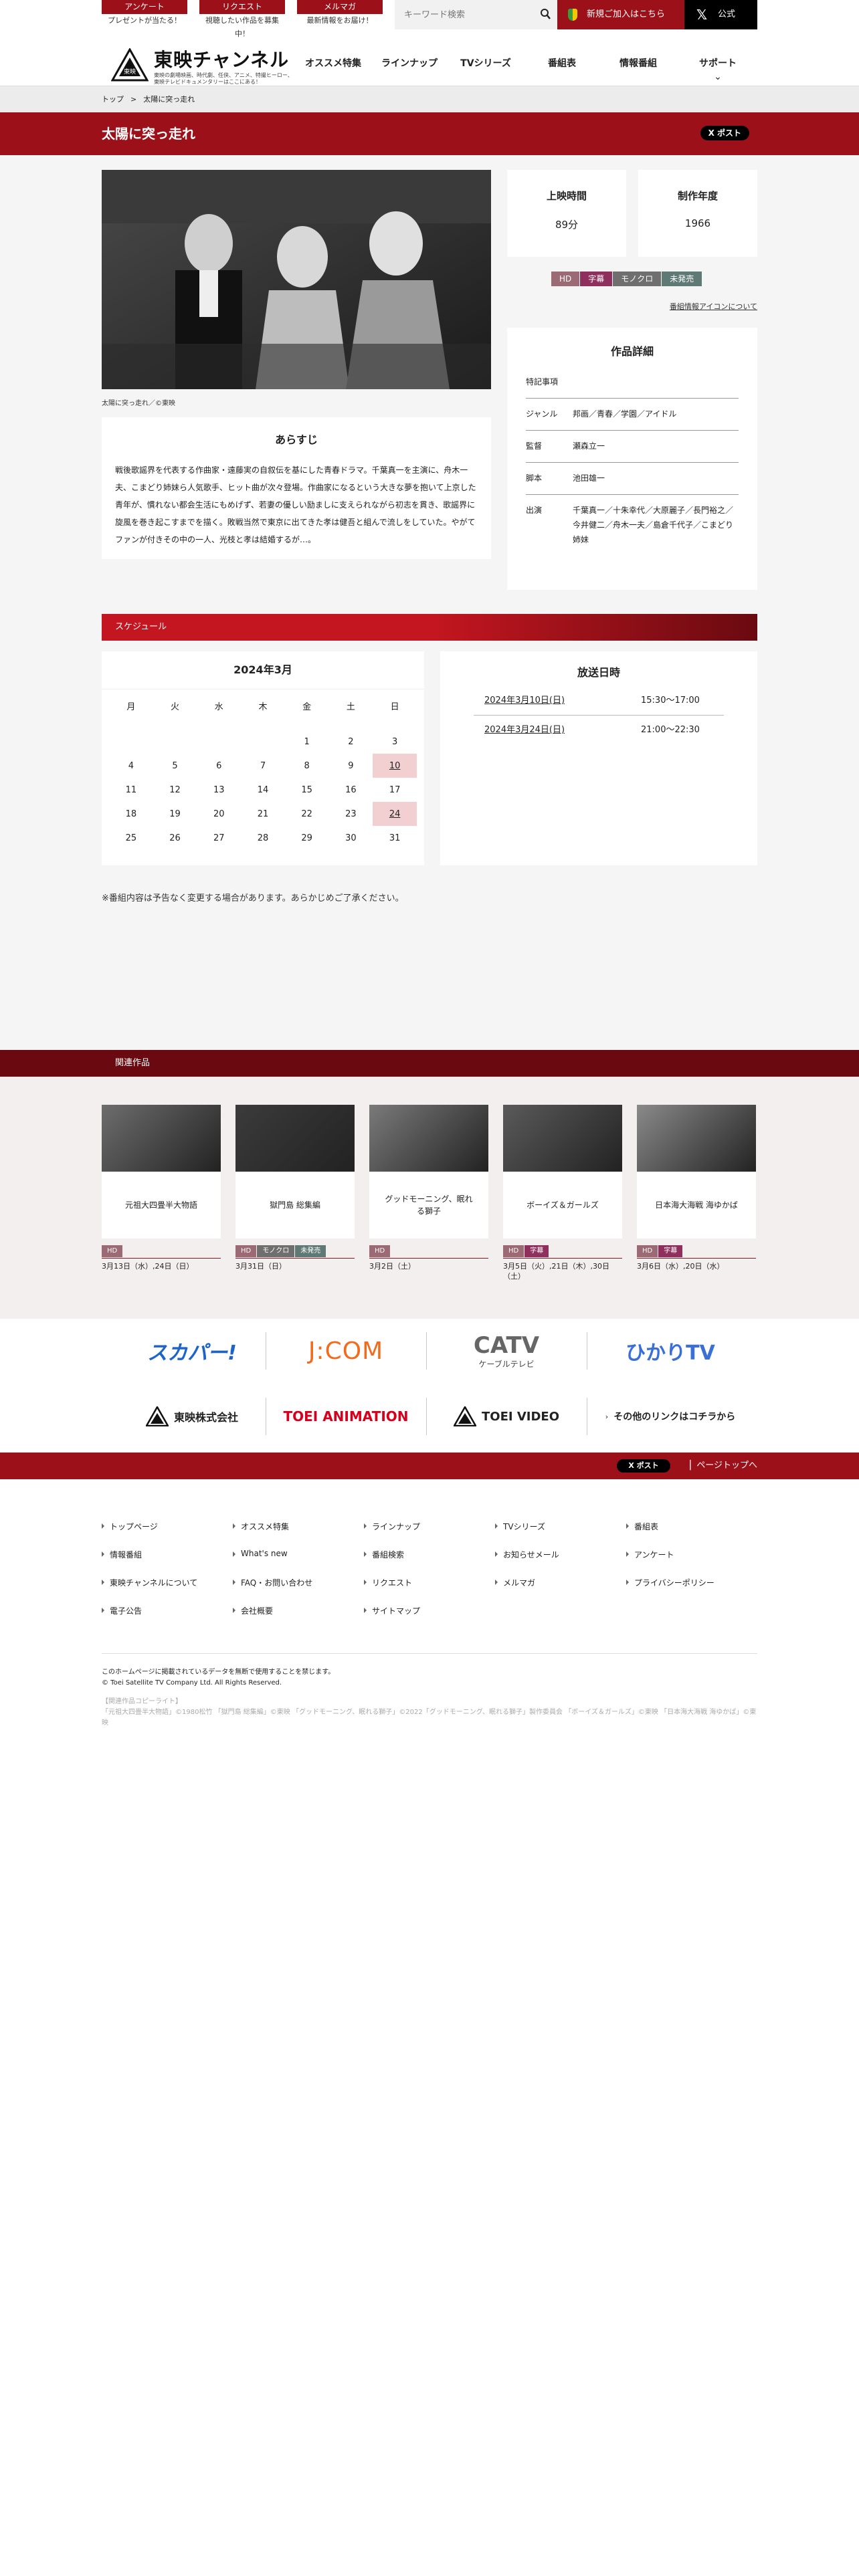 This screenshot has height=2576, width=859. What do you see at coordinates (392, 1527) in the screenshot?
I see `footer-link: ラインナップ` at bounding box center [392, 1527].